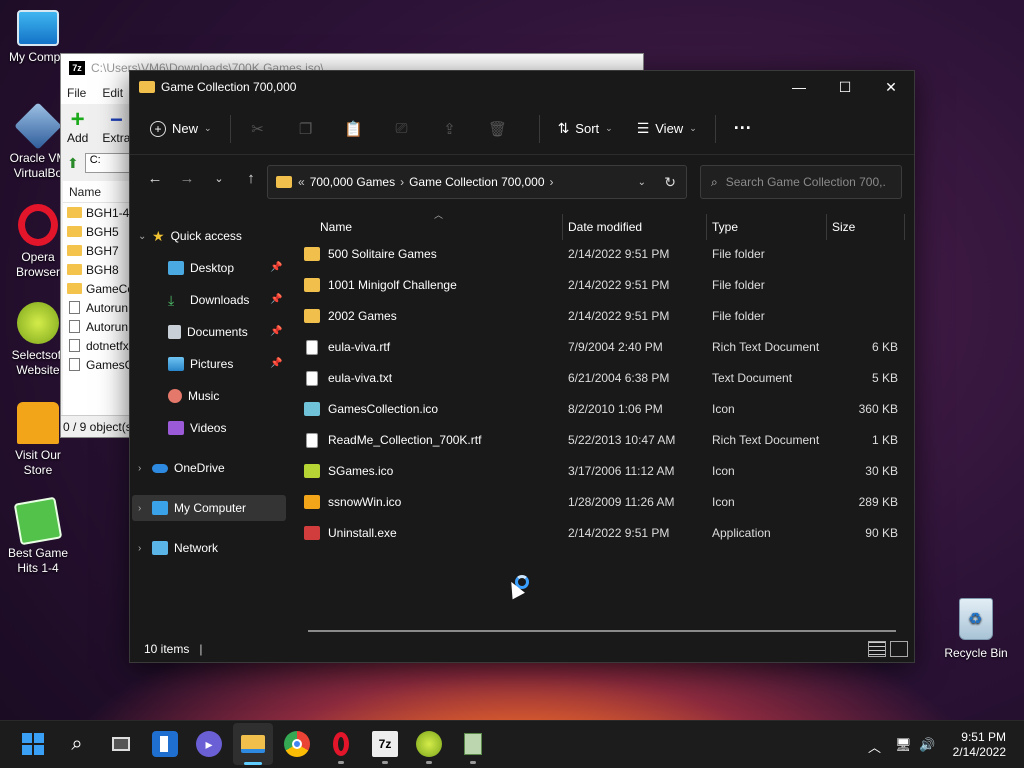  What do you see at coordinates (181, 129) in the screenshot?
I see `new-button: + New ⌄` at bounding box center [181, 129].